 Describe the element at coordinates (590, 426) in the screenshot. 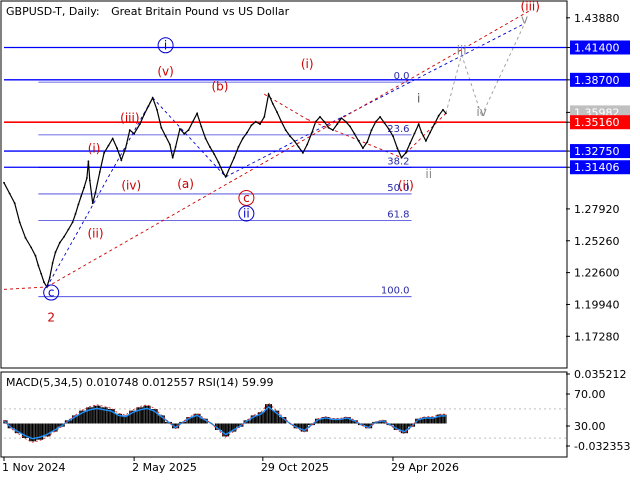

I see `indicator-tick-label: 30.00` at that location.